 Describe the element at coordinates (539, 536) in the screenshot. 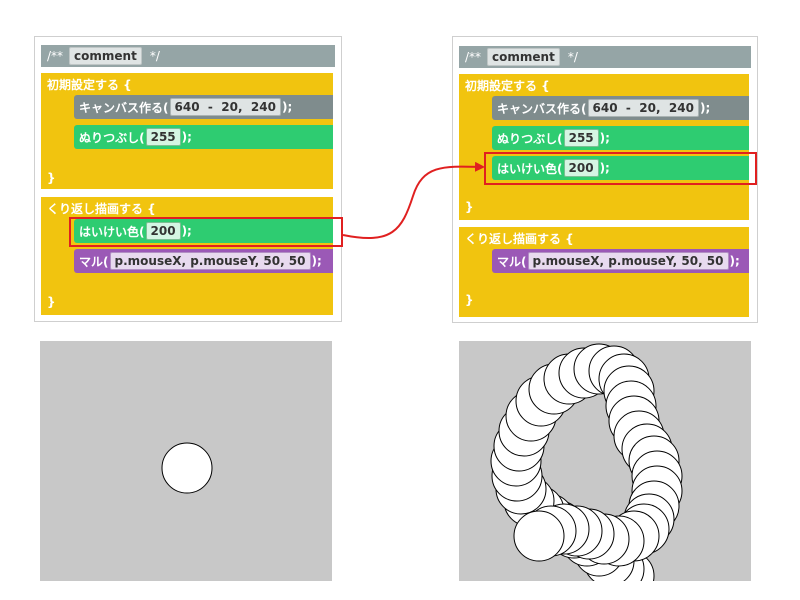

I see `trail-circle` at that location.